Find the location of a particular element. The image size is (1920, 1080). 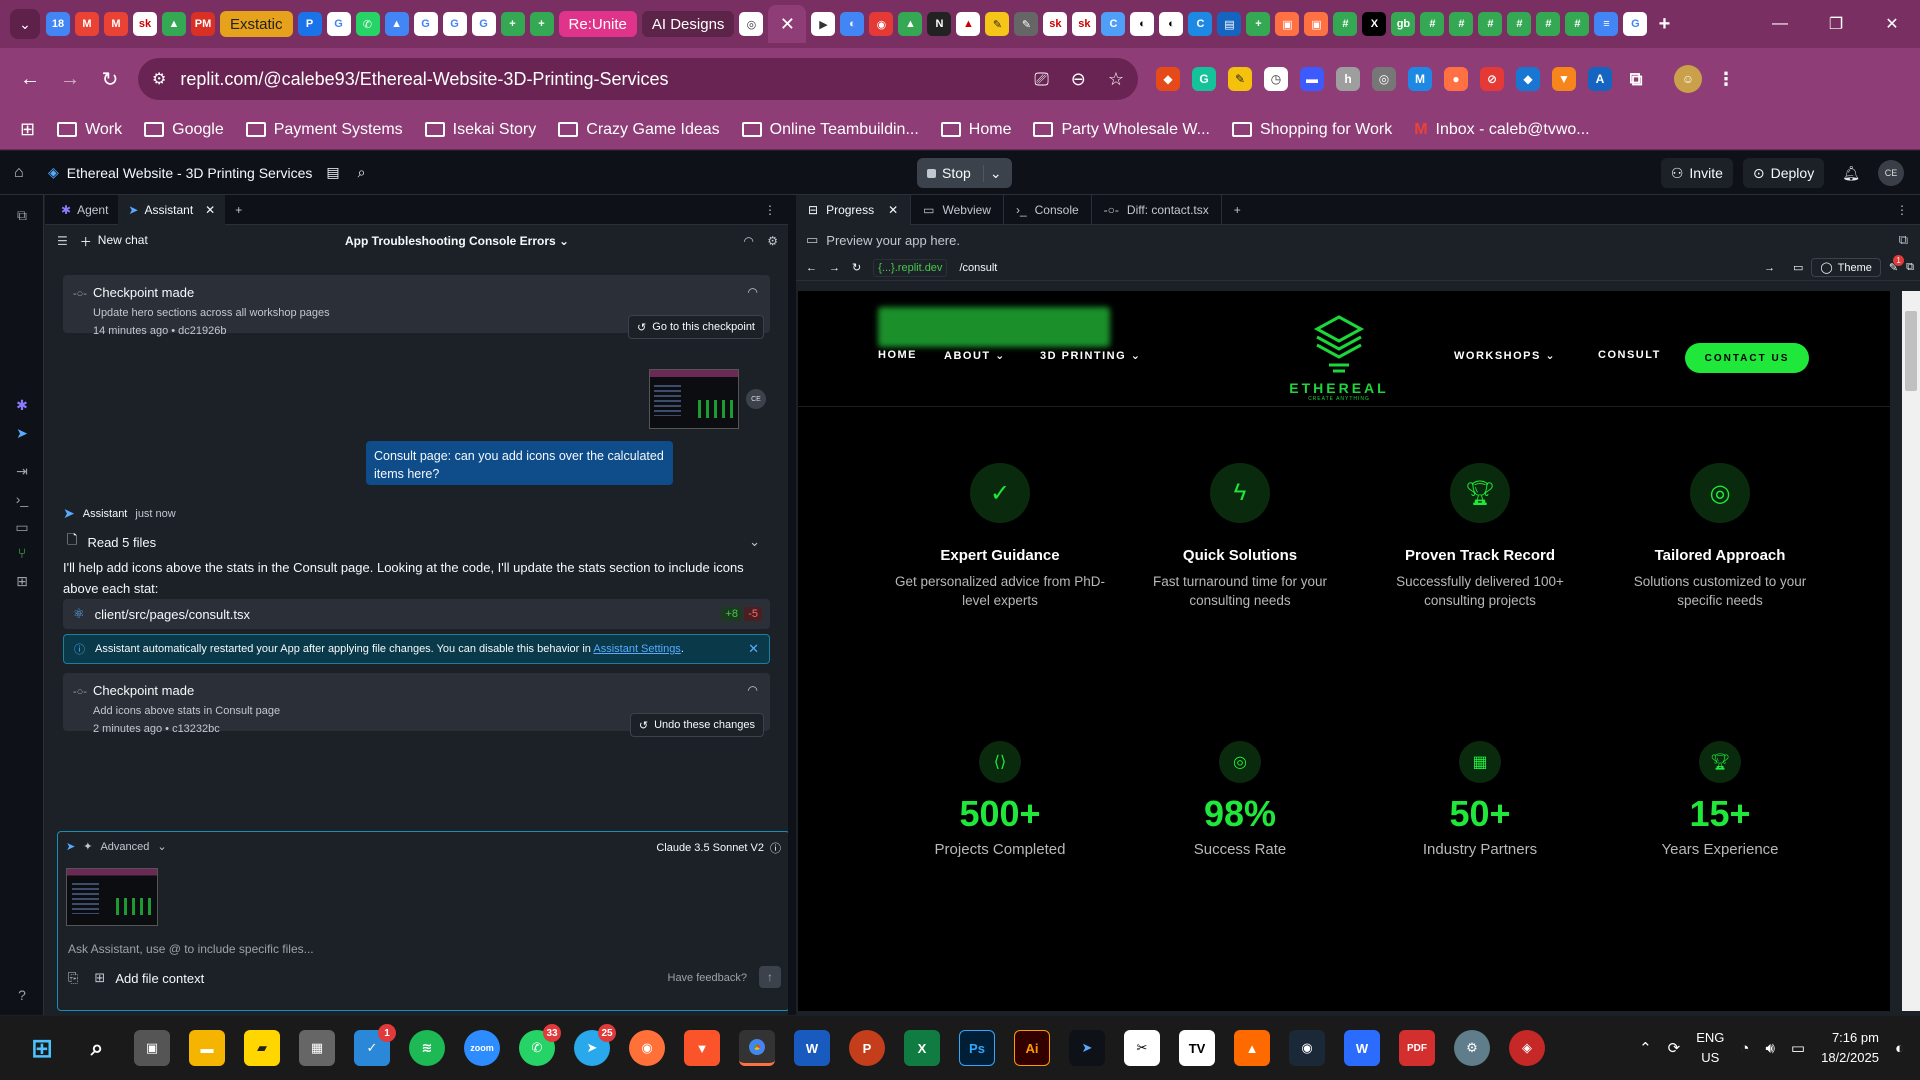

volume-icon: 🔊︎ is located at coordinates (1769, 1048).